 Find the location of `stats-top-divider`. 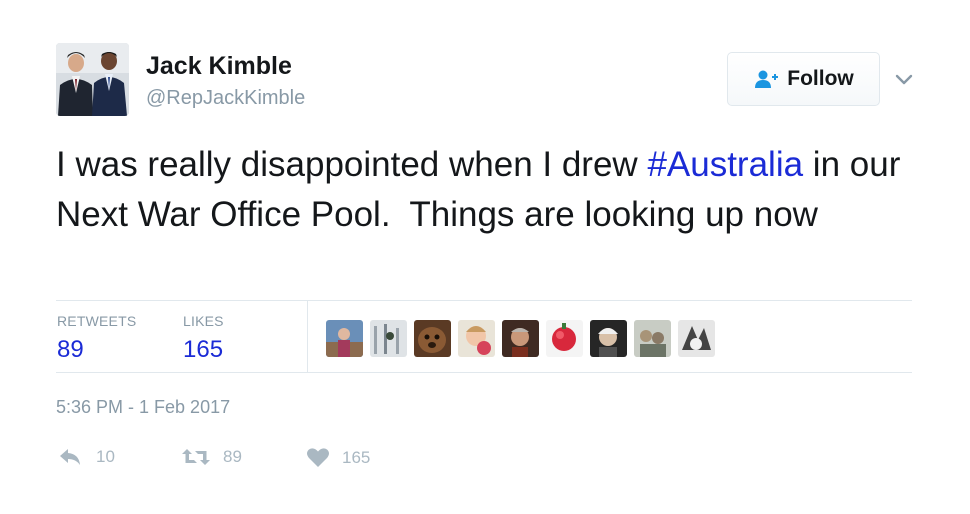

stats-top-divider is located at coordinates (484, 300).